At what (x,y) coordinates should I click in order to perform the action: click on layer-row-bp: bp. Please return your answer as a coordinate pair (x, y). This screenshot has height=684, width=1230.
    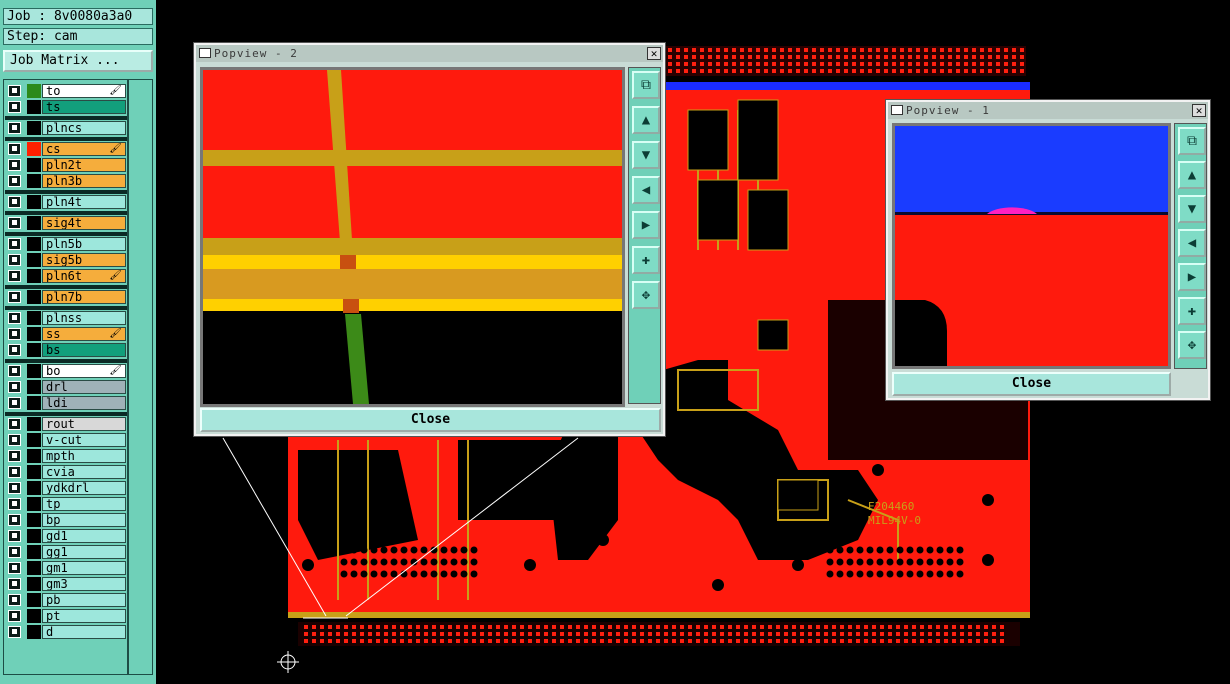
    Looking at the image, I should click on (66, 520).